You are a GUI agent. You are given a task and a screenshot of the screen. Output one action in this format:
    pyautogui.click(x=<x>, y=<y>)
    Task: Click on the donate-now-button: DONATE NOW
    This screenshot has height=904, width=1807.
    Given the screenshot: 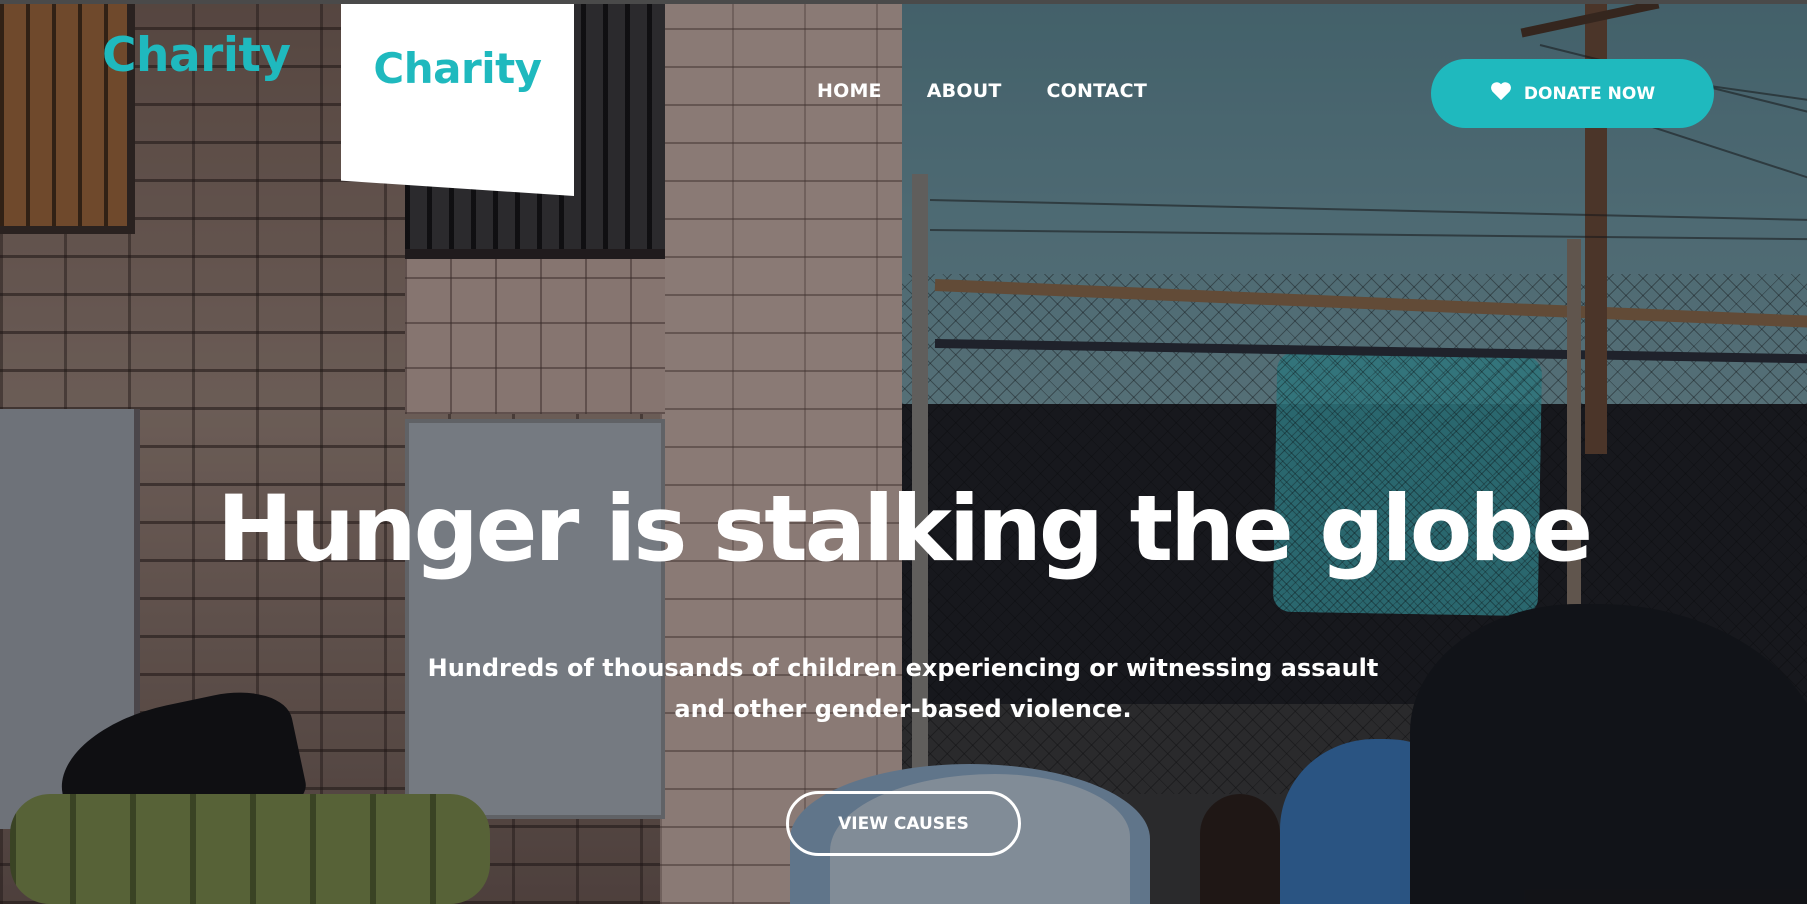 What is the action you would take?
    pyautogui.click(x=1572, y=93)
    